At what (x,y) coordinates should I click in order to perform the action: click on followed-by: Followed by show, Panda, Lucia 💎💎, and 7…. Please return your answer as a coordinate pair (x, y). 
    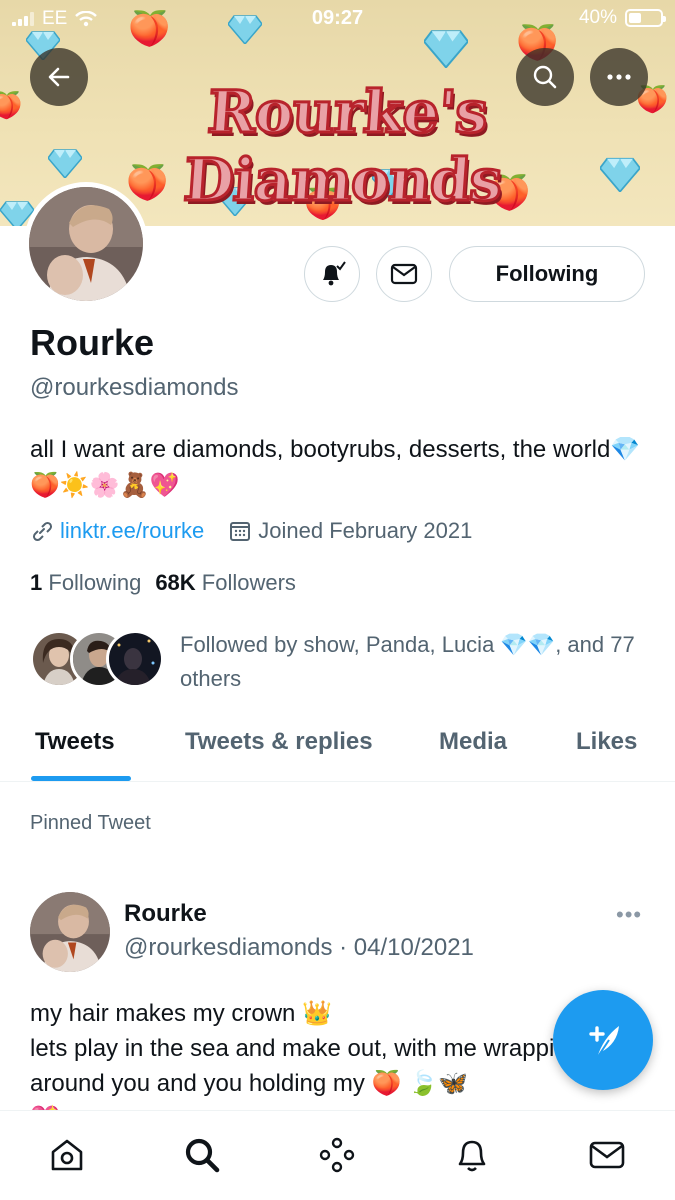
    Looking at the image, I should click on (340, 660).